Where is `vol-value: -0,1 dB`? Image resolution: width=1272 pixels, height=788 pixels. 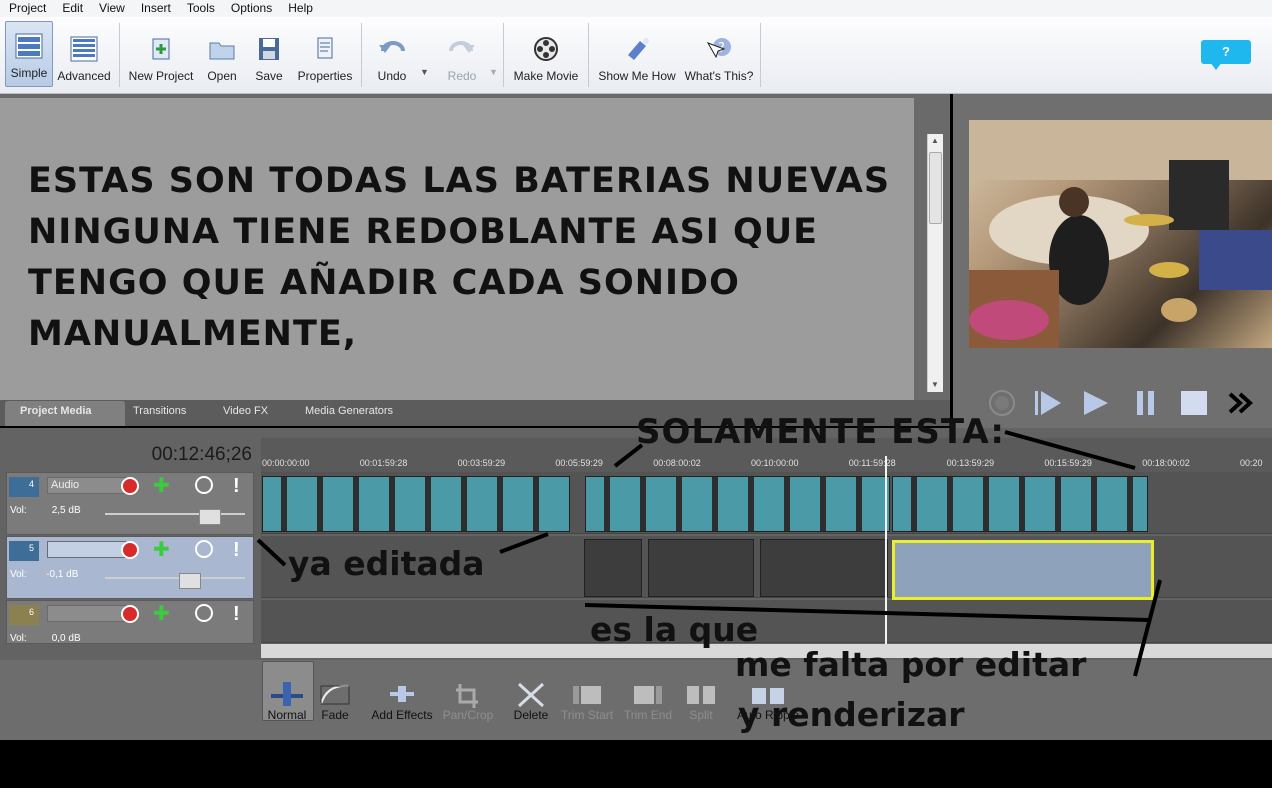
vol-value: -0,1 dB is located at coordinates (62, 574).